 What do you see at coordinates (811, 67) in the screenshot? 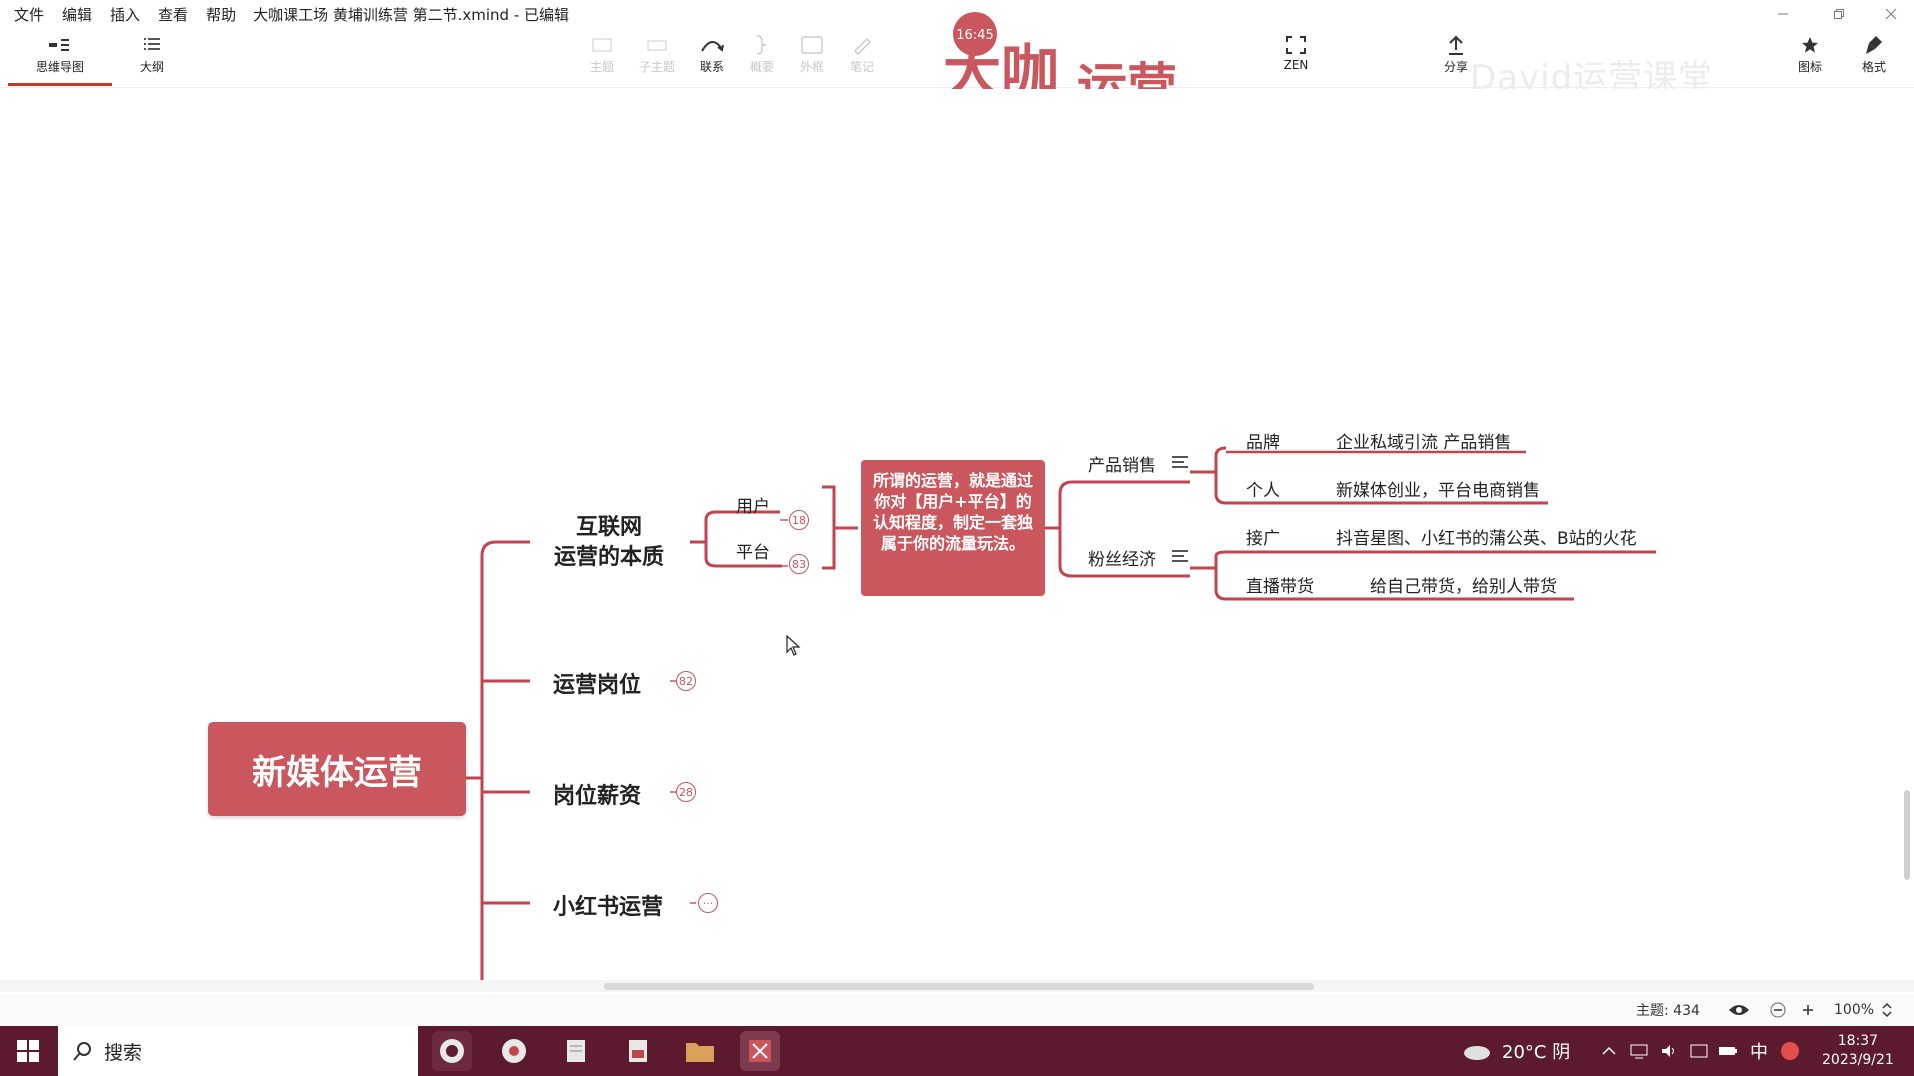
I see `boundary-label: 外框` at bounding box center [811, 67].